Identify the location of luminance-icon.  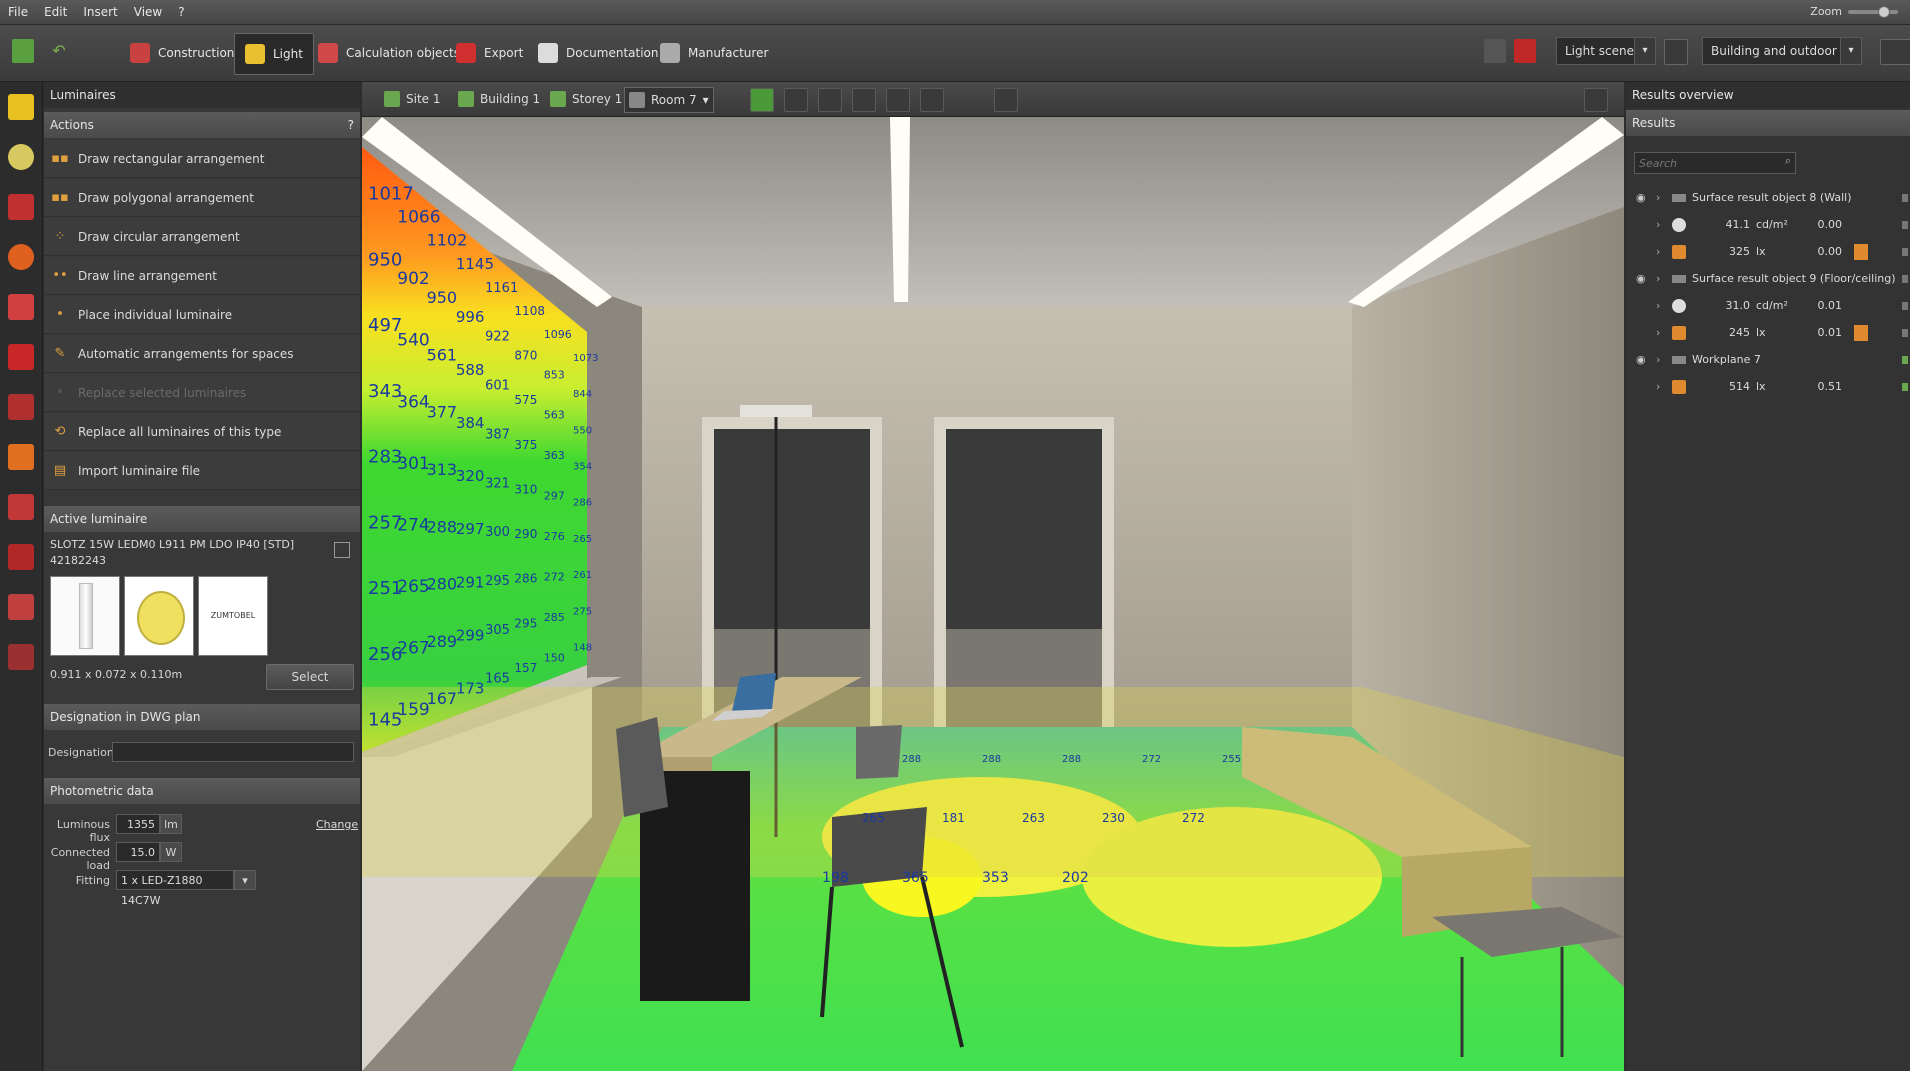
(1679, 225).